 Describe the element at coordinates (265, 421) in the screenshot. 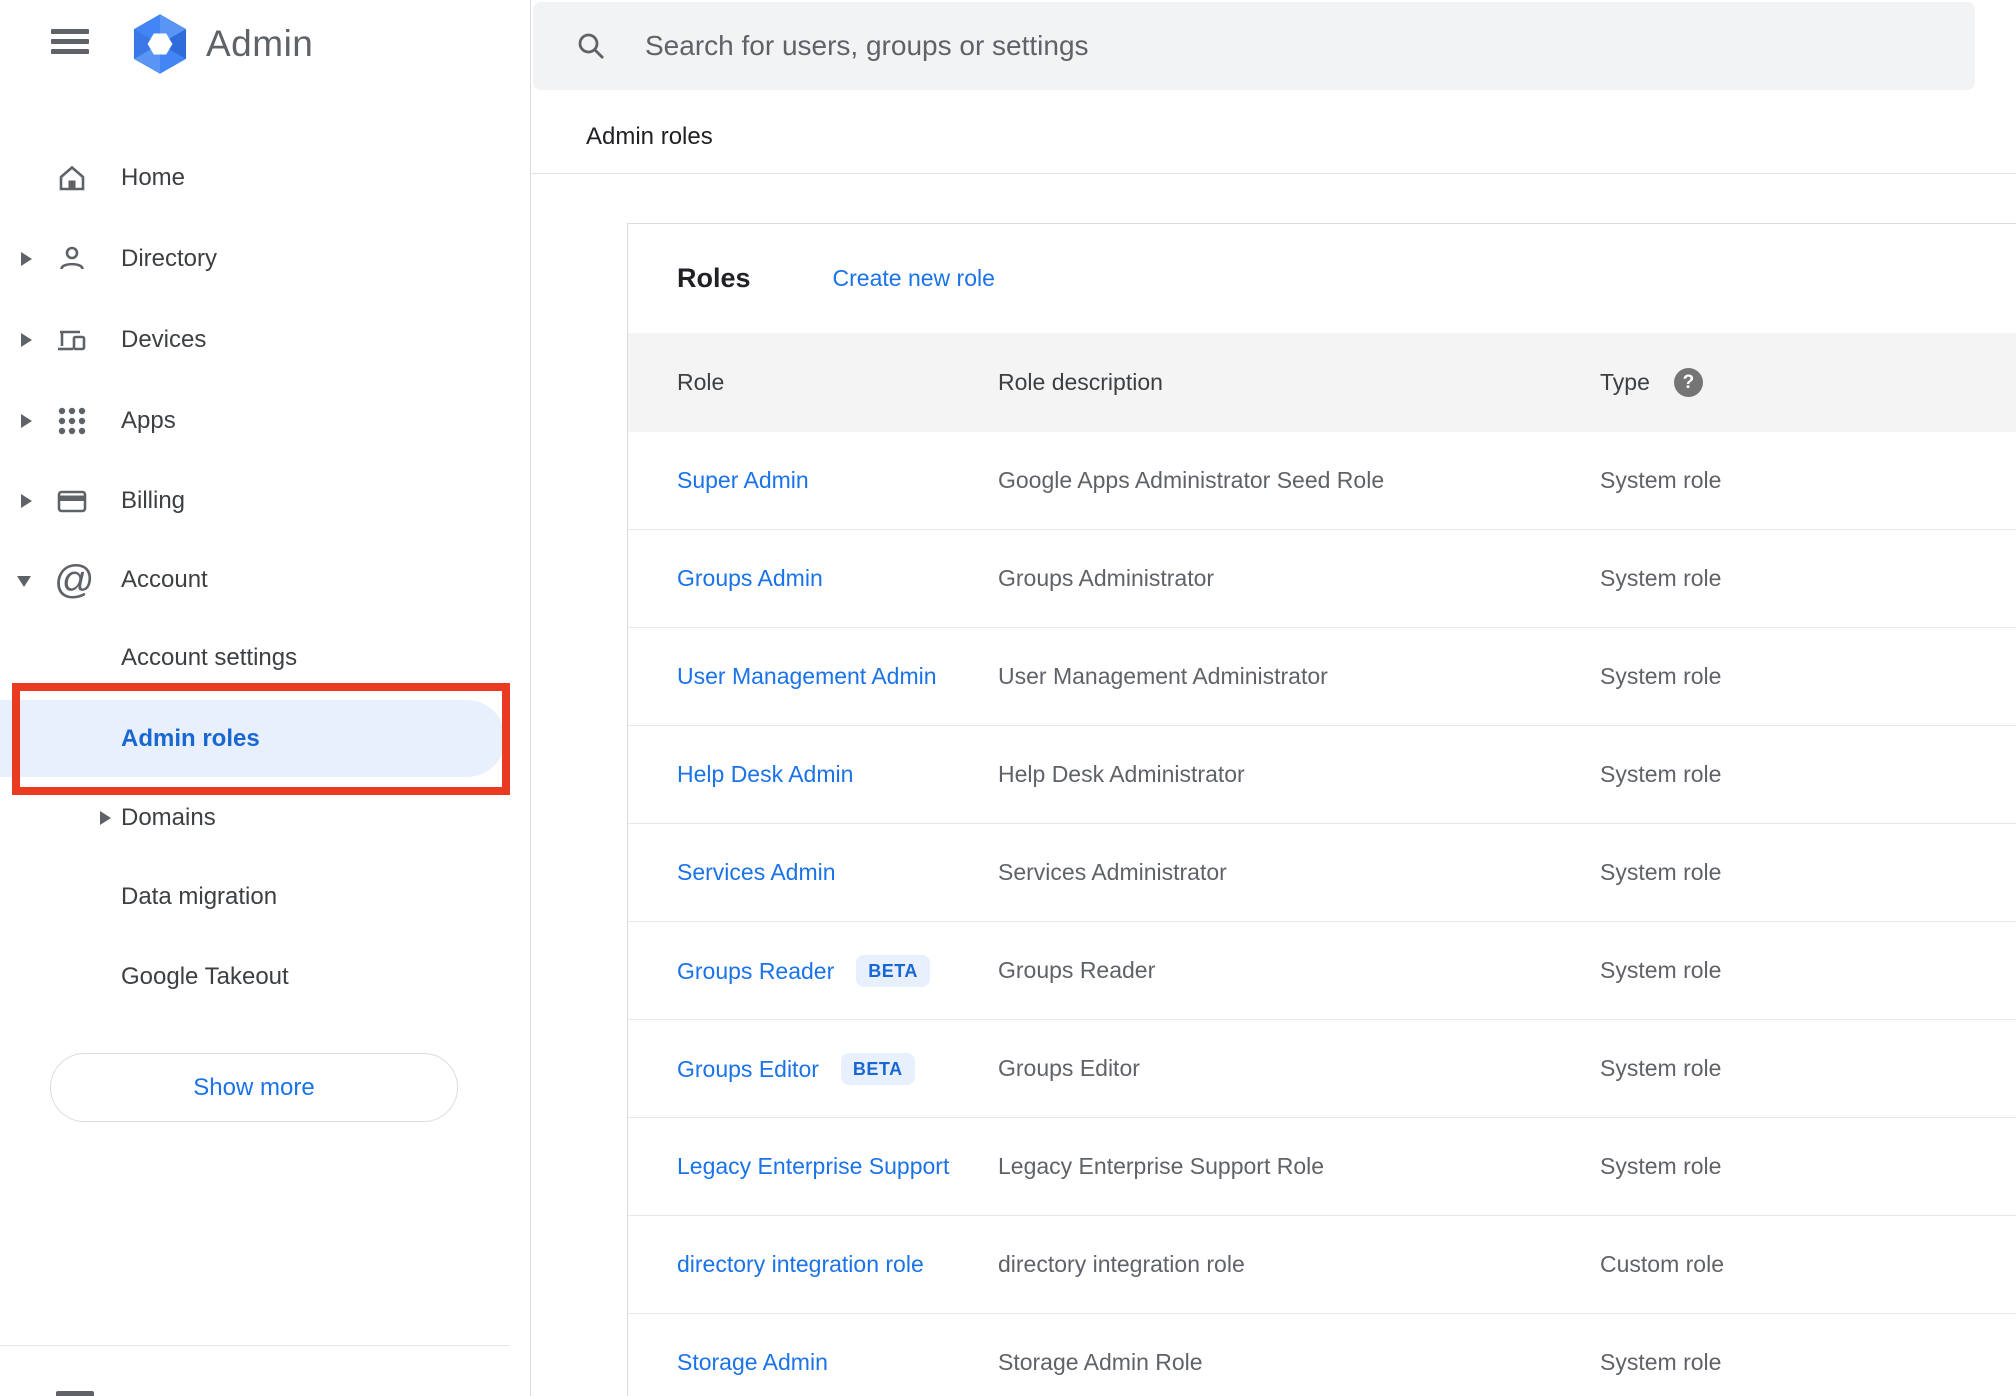

I see `sidebar-item-apps: Apps` at that location.